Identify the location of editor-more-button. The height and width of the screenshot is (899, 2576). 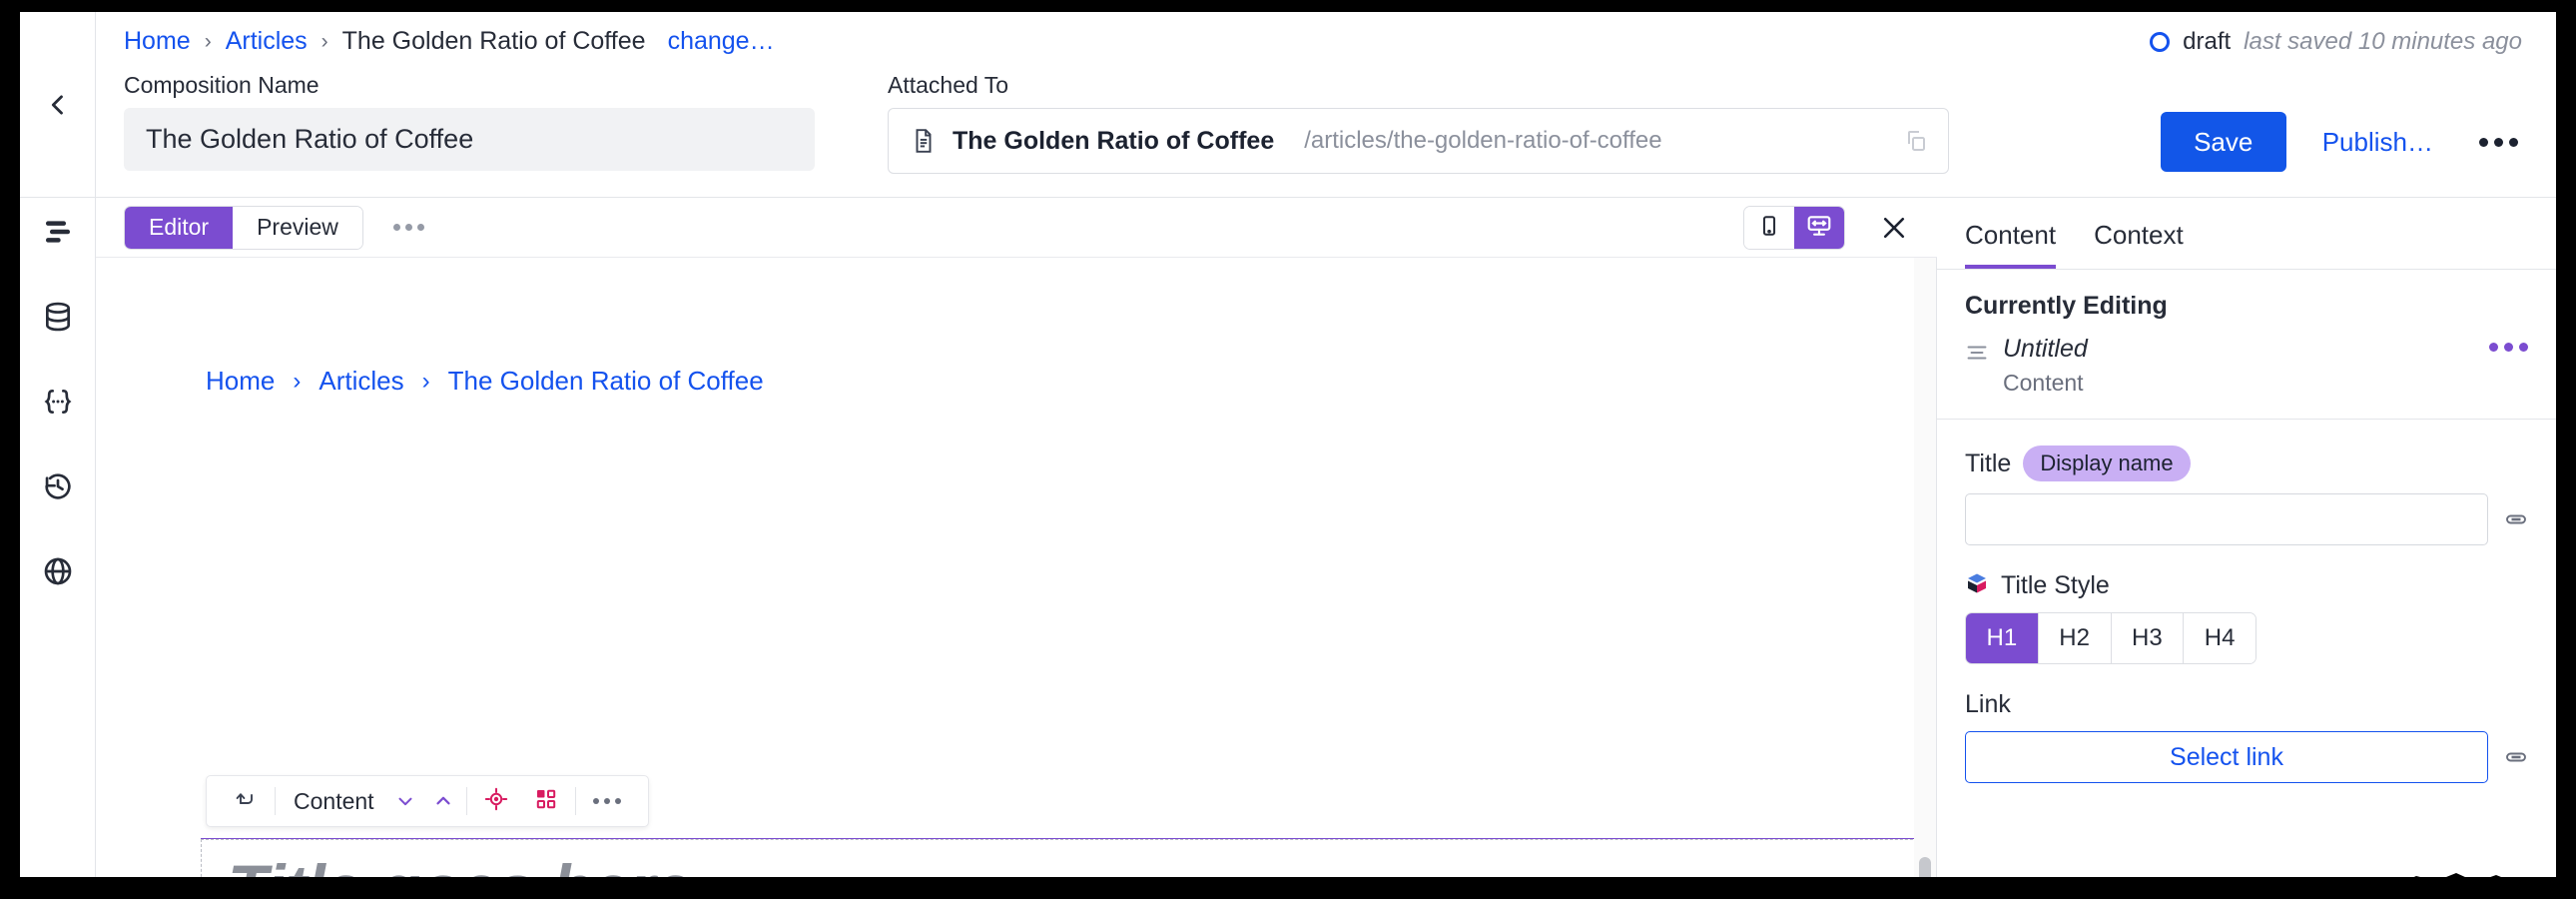
(408, 227).